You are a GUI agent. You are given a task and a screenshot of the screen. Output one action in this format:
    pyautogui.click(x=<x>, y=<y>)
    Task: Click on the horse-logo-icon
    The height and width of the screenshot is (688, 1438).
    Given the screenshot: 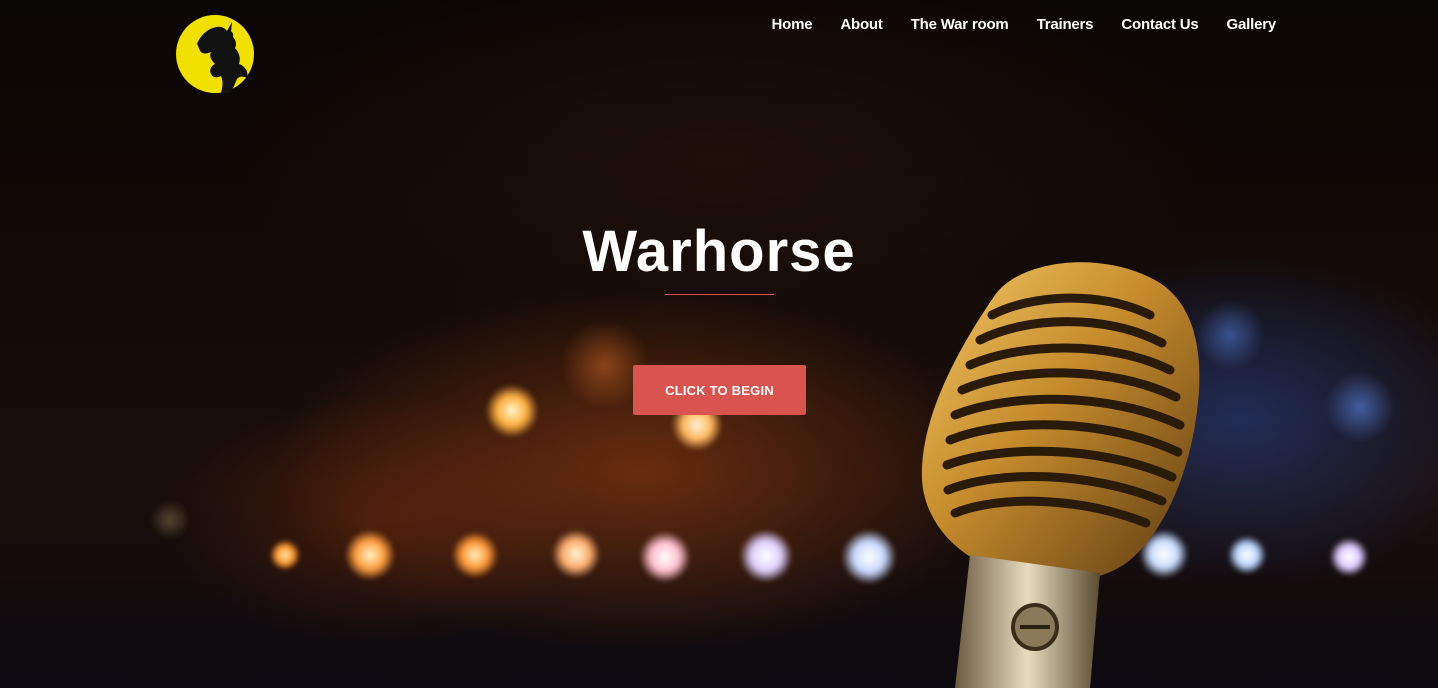 What is the action you would take?
    pyautogui.click(x=215, y=54)
    